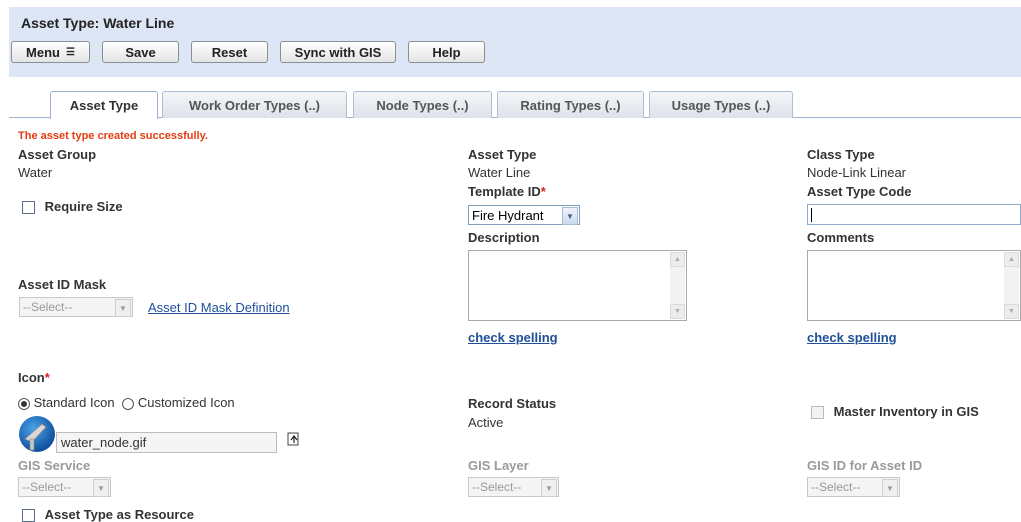 This screenshot has width=1021, height=522. What do you see at coordinates (841, 237) in the screenshot?
I see `comments-label: Comments` at bounding box center [841, 237].